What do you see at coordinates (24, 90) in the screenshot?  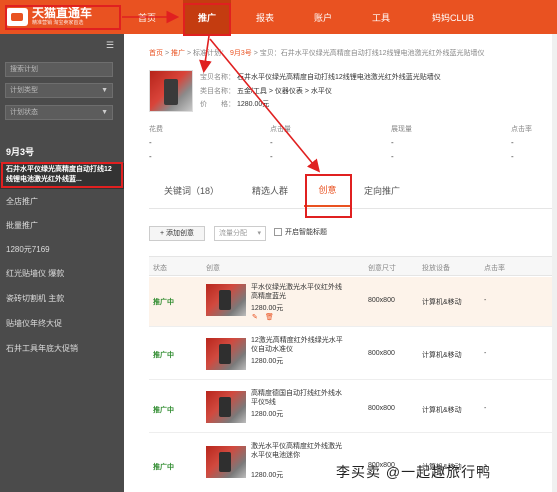 I see `plan-type-label: 计划类型` at bounding box center [24, 90].